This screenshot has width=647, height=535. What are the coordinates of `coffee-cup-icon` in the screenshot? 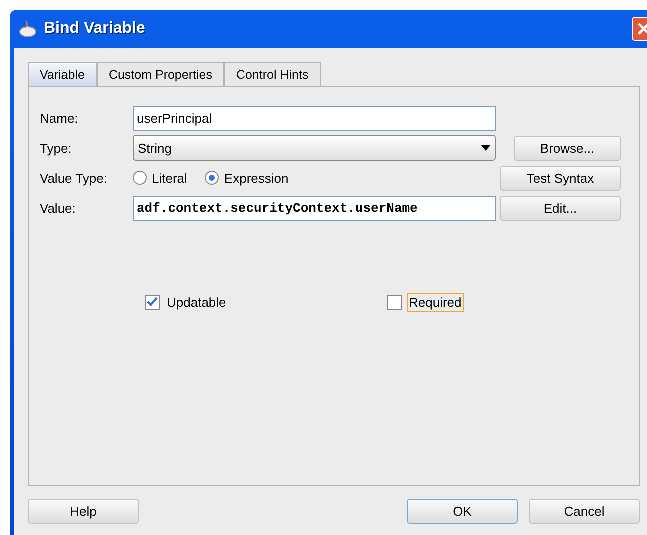 It's located at (28, 29).